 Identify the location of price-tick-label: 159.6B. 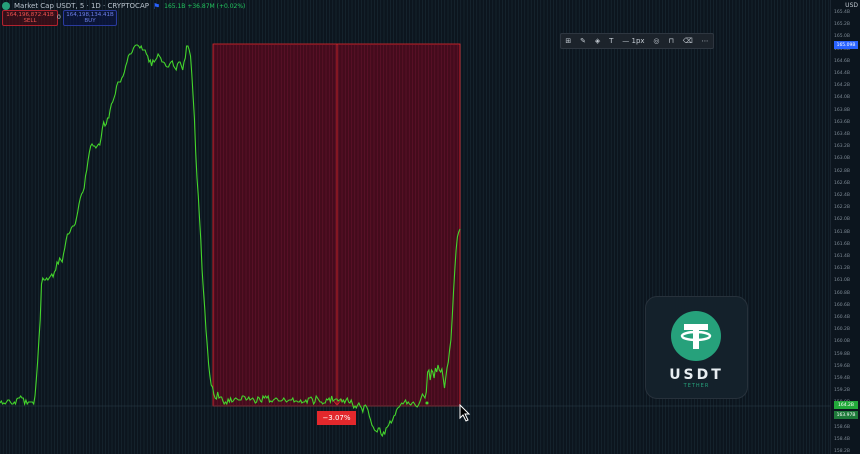
(842, 366).